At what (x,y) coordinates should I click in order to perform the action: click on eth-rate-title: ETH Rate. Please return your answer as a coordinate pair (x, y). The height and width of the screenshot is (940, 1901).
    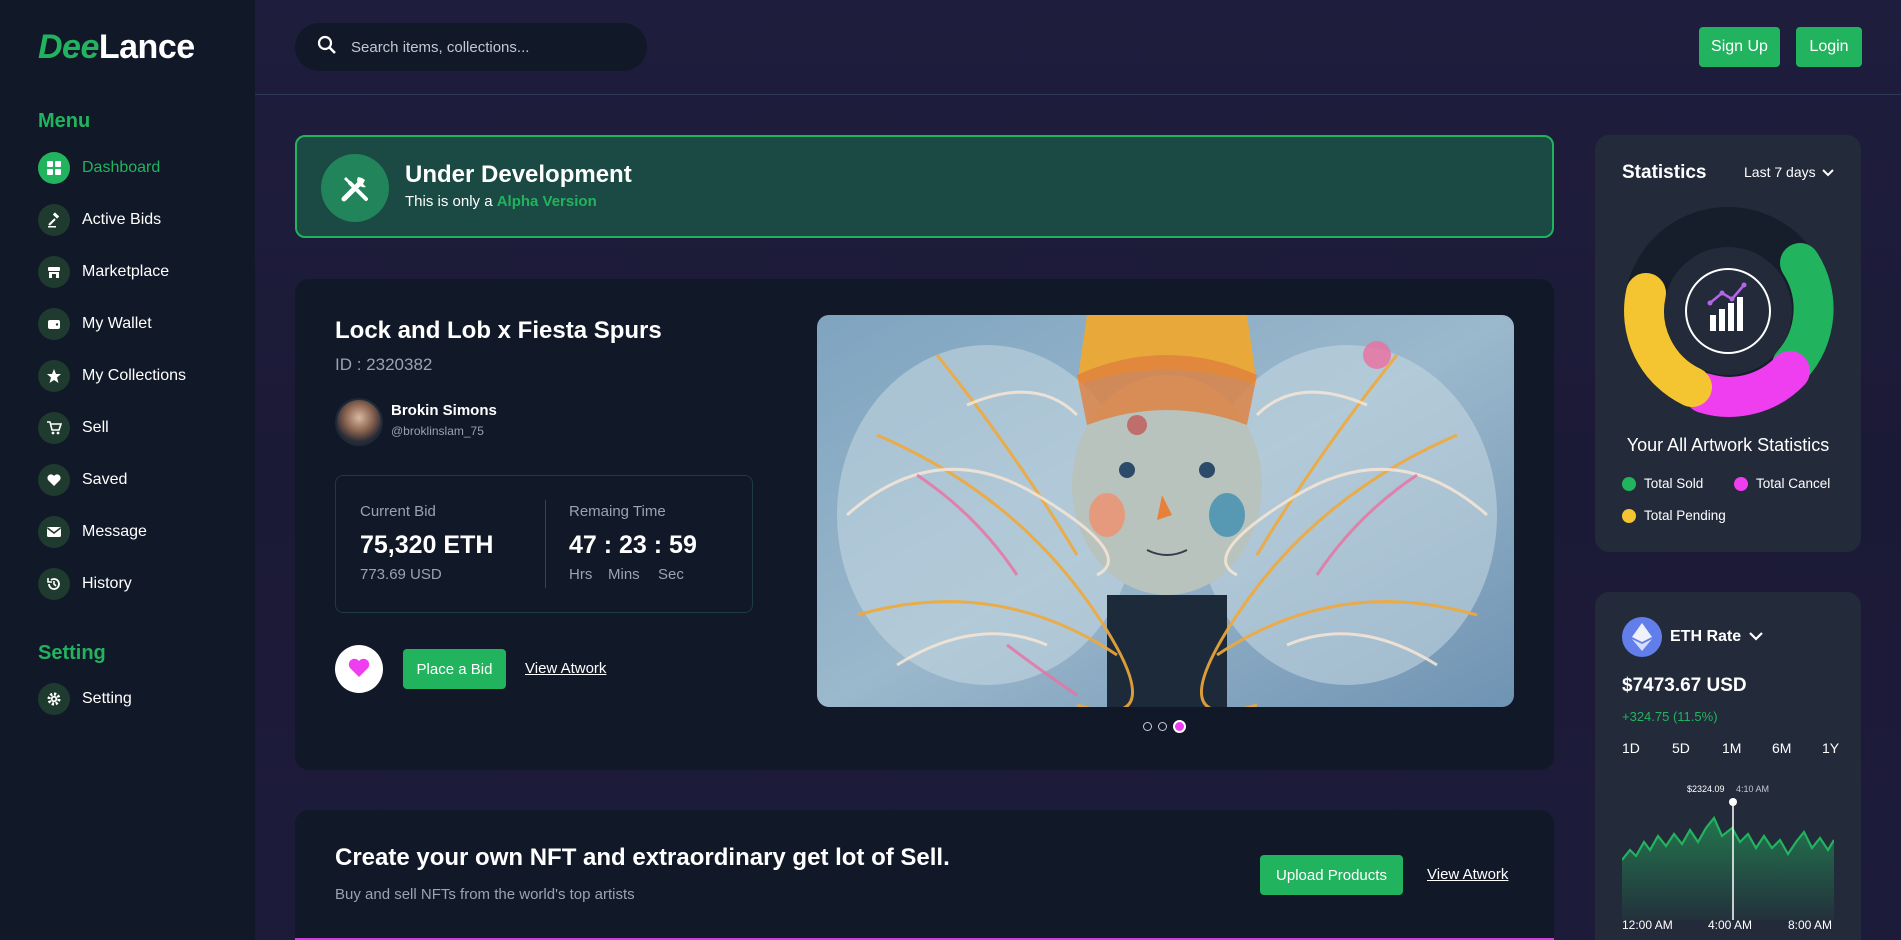
    Looking at the image, I should click on (1706, 636).